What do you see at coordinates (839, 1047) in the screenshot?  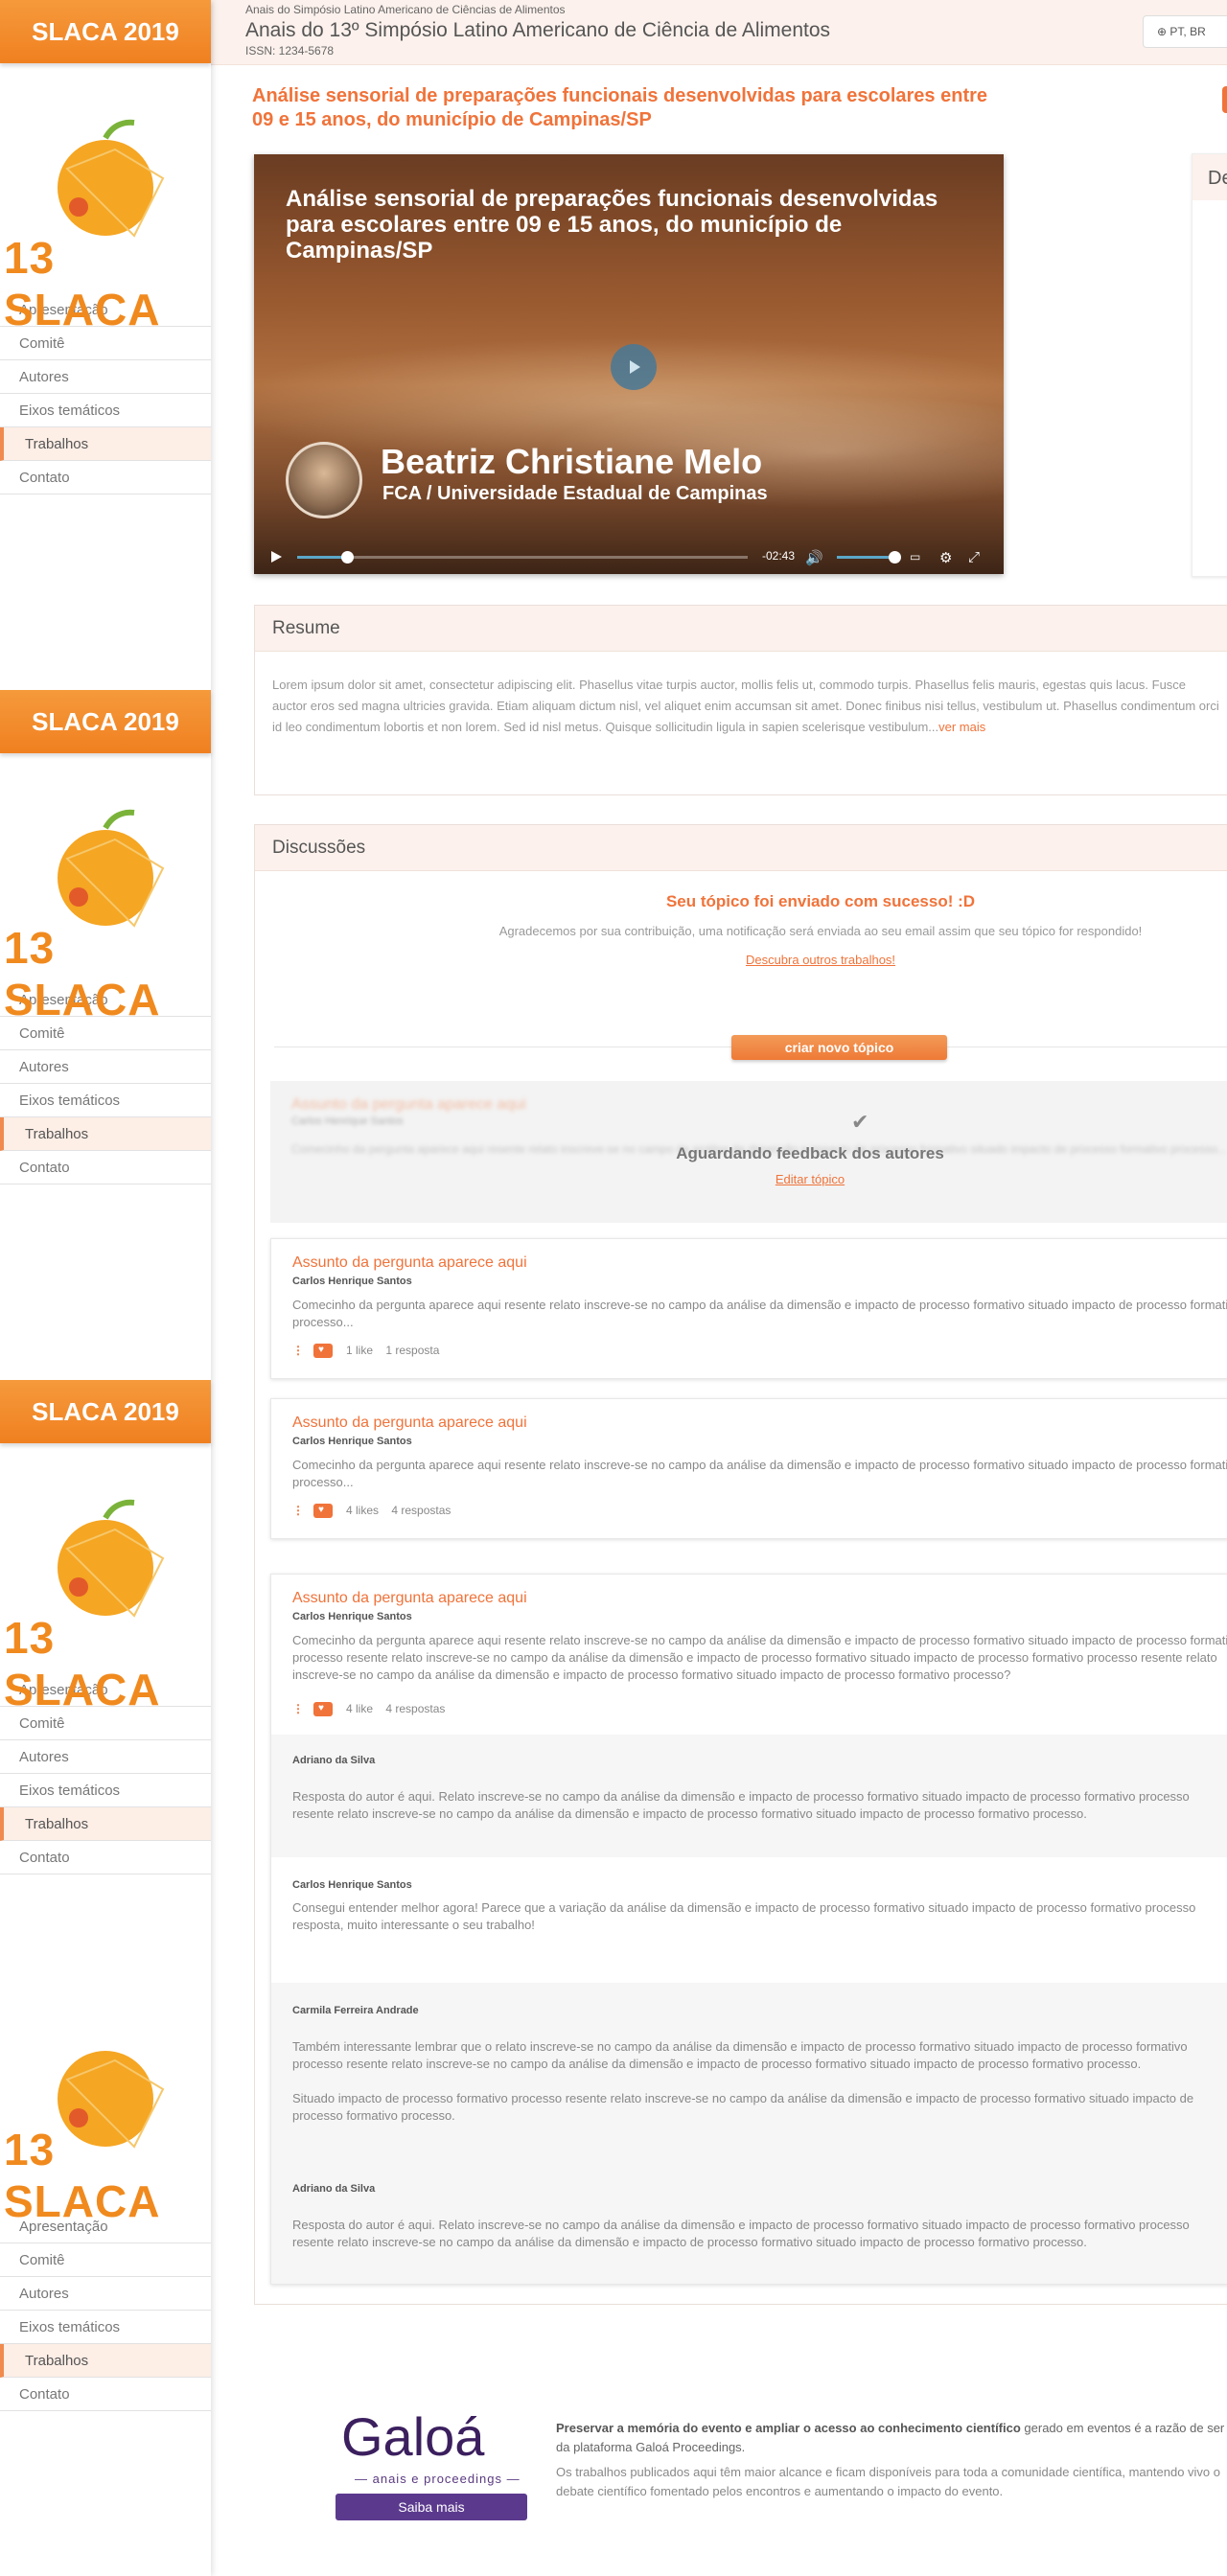 I see `new-topic-button: criar novo tópico` at bounding box center [839, 1047].